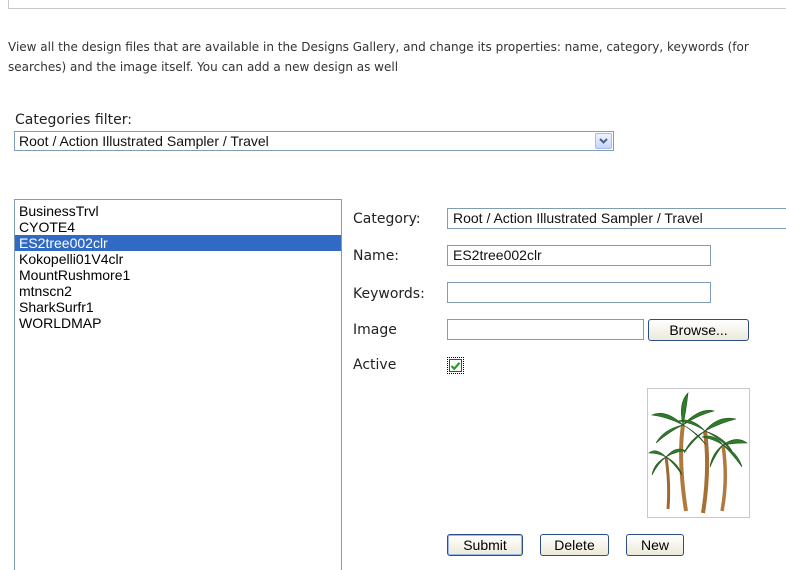 Image resolution: width=786 pixels, height=570 pixels. I want to click on design-preview-image, so click(698, 453).